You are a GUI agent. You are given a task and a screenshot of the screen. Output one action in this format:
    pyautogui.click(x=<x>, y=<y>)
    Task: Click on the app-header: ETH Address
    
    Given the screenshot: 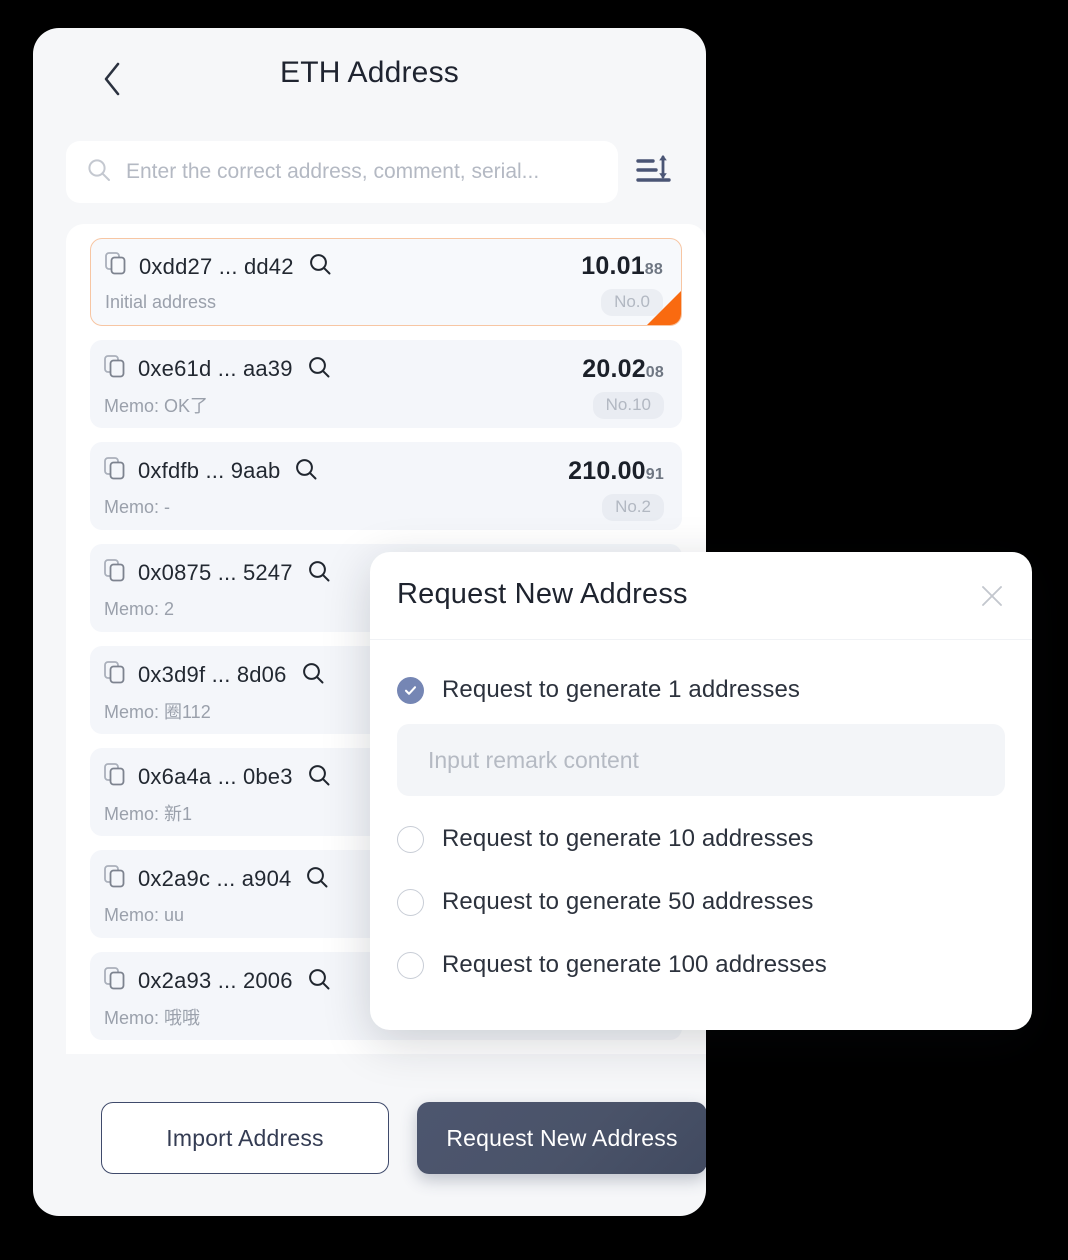 What is the action you would take?
    pyautogui.click(x=369, y=77)
    